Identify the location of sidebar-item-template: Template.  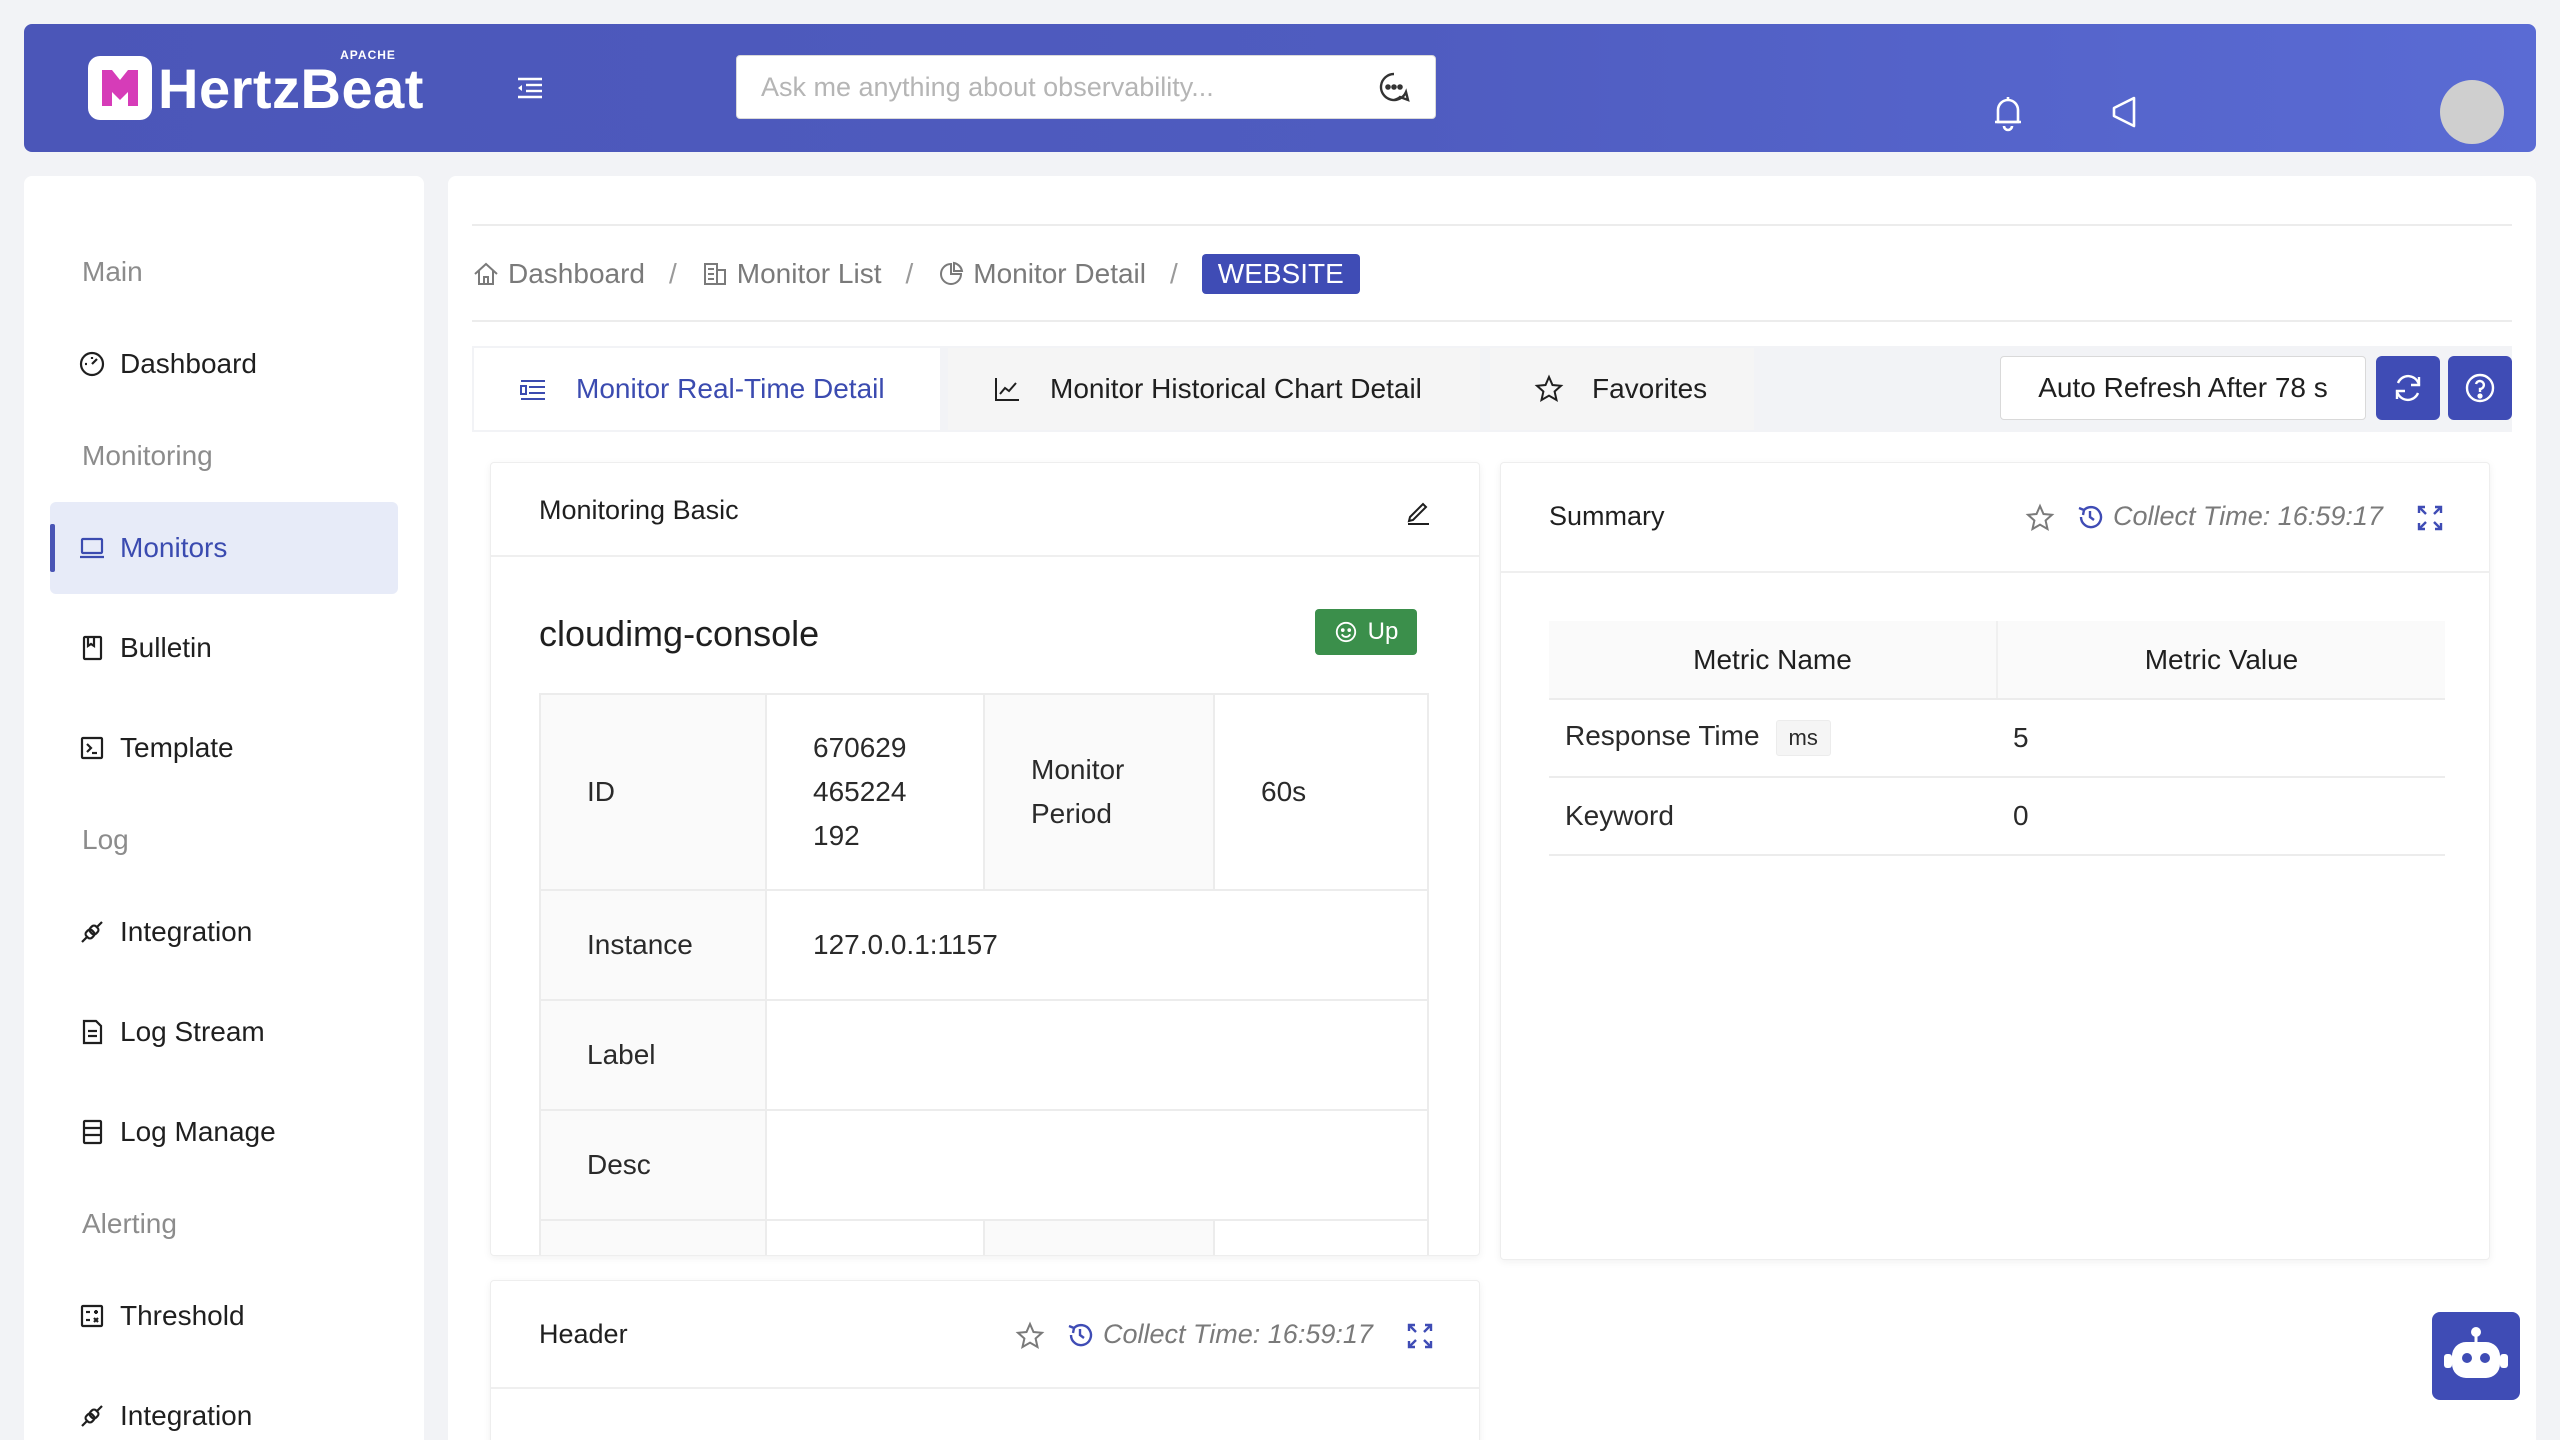
(224, 748).